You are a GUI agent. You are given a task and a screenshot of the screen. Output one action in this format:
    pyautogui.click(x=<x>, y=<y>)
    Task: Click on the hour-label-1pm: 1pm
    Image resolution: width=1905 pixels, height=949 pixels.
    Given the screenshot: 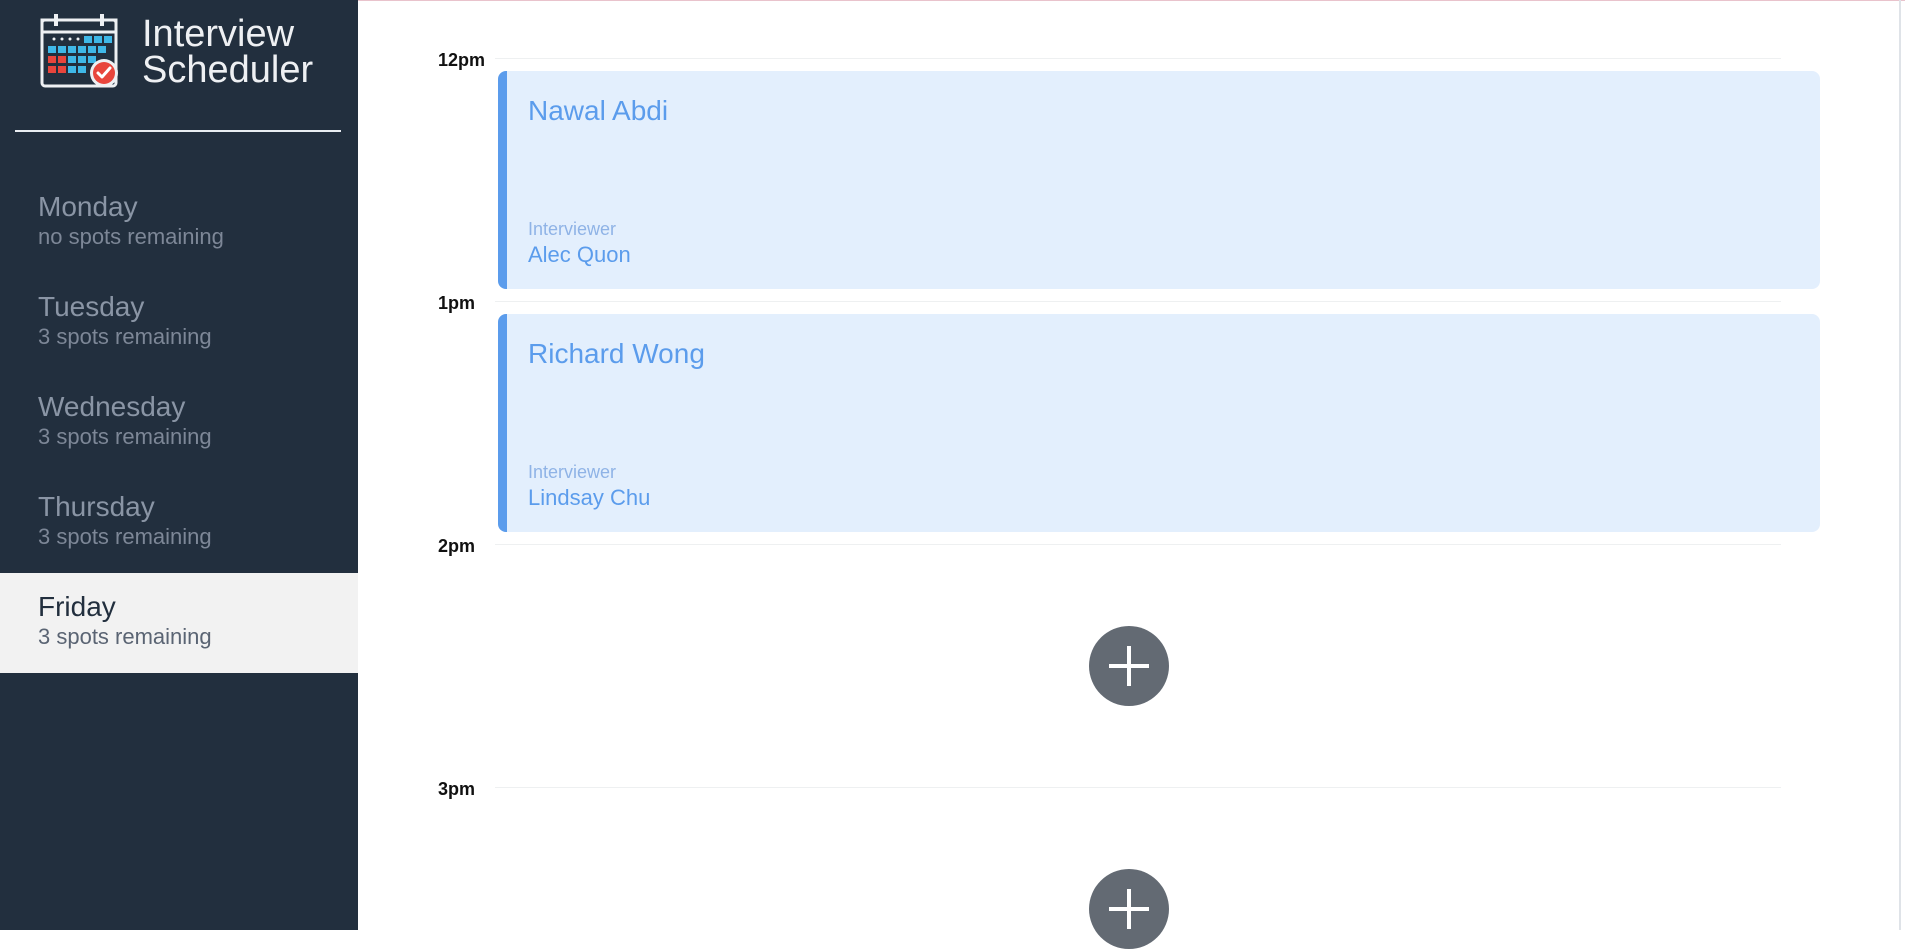 What is the action you would take?
    pyautogui.click(x=457, y=303)
    